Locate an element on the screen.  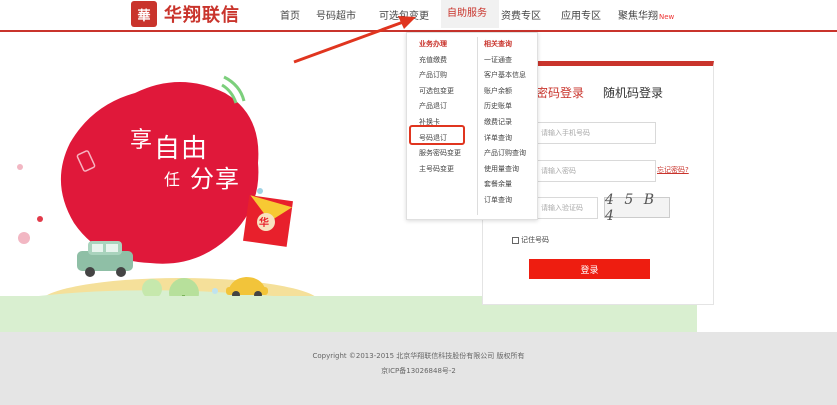
captcha-image: 4 5 B 4 is located at coordinates (637, 208).